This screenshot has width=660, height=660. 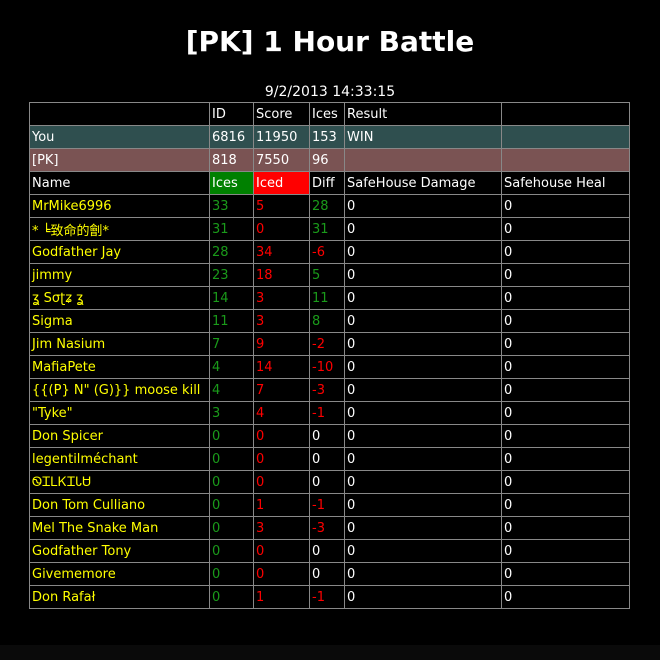 What do you see at coordinates (330, 41) in the screenshot?
I see `page-title: [PK] 1 Hour Battle` at bounding box center [330, 41].